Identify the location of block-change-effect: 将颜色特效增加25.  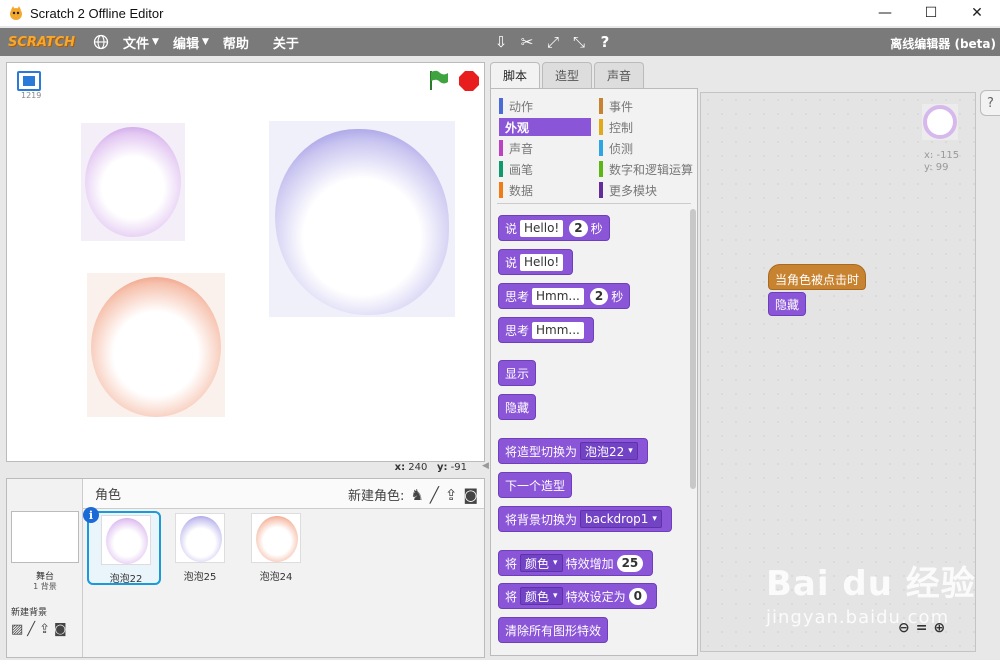
(576, 563).